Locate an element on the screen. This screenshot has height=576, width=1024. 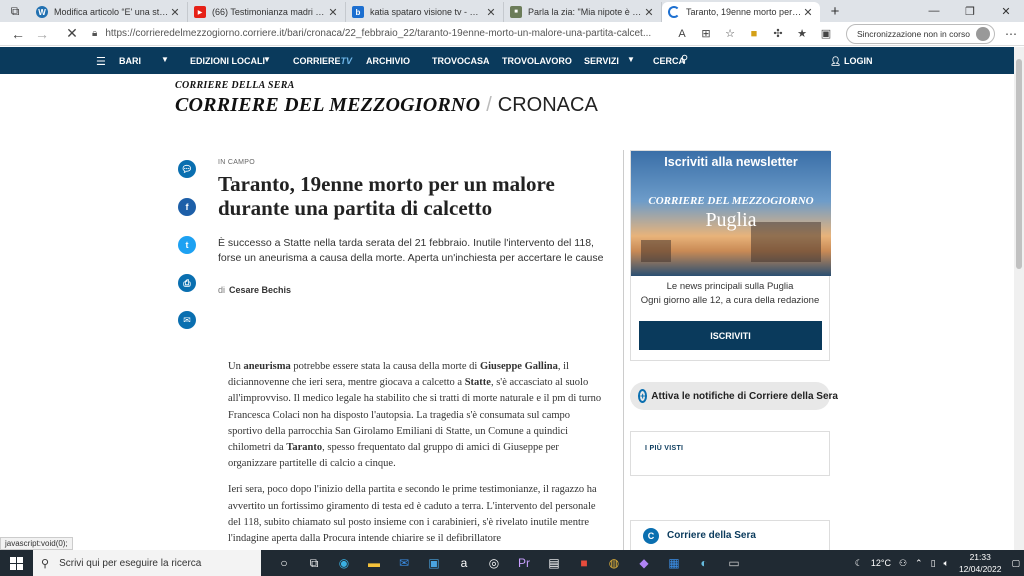
amazon-icon: a is located at coordinates (464, 563).